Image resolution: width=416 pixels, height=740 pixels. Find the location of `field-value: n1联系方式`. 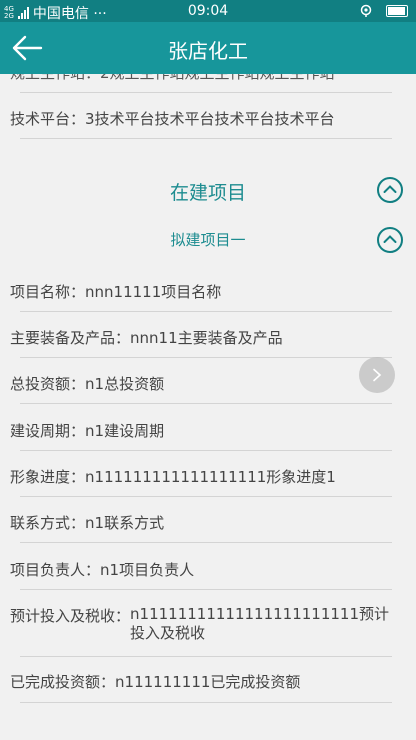

field-value: n1联系方式 is located at coordinates (125, 523).